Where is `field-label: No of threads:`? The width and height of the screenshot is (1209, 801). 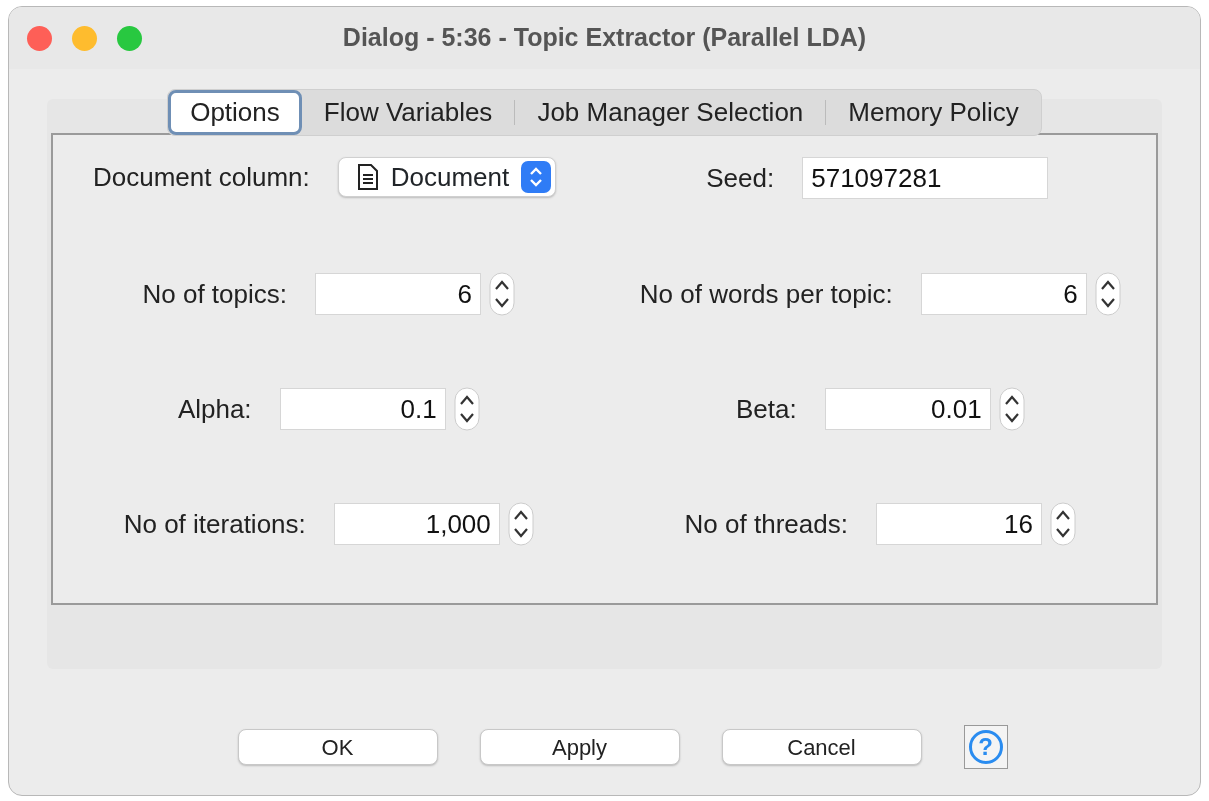
field-label: No of threads: is located at coordinates (766, 524).